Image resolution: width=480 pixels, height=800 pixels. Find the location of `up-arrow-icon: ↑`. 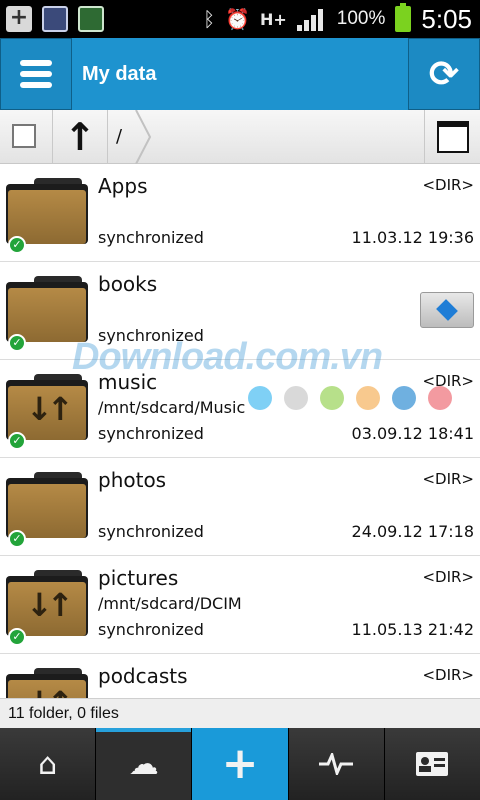

up-arrow-icon: ↑ is located at coordinates (80, 137).